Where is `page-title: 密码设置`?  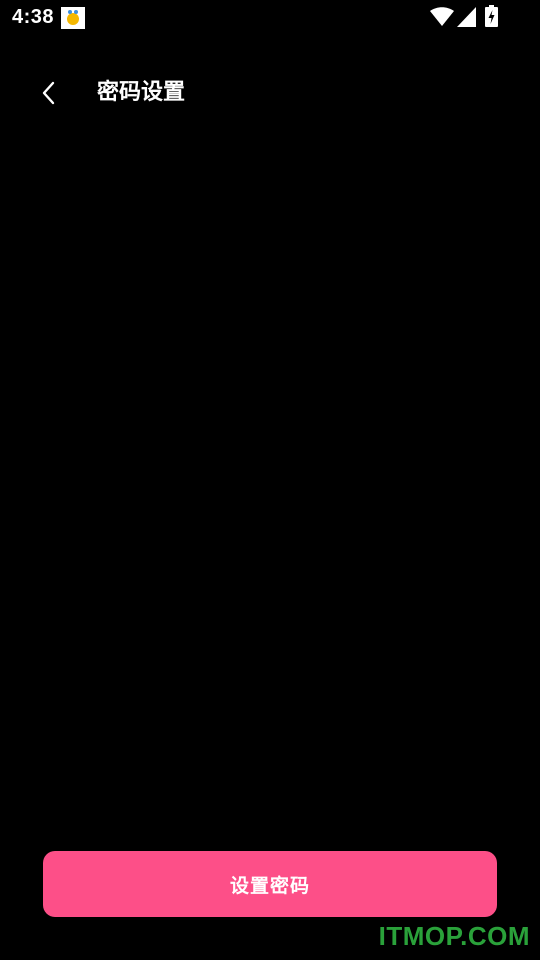 page-title: 密码设置 is located at coordinates (141, 92).